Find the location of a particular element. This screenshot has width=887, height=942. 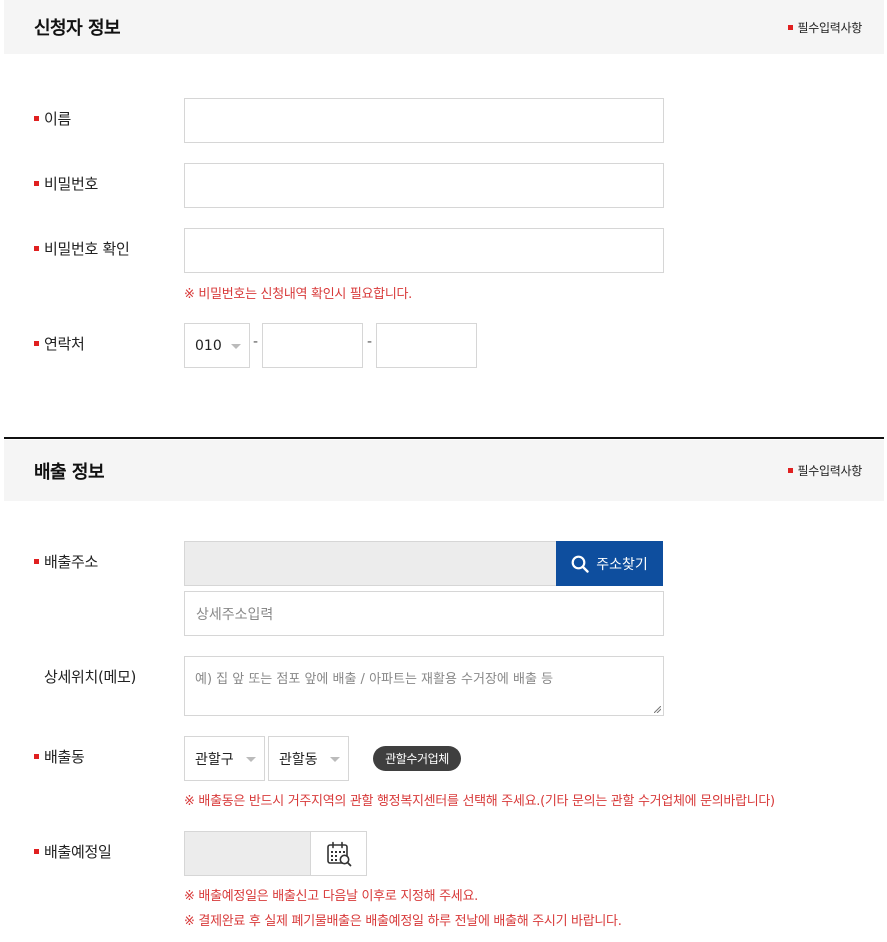

contact-last-input is located at coordinates (426, 345).